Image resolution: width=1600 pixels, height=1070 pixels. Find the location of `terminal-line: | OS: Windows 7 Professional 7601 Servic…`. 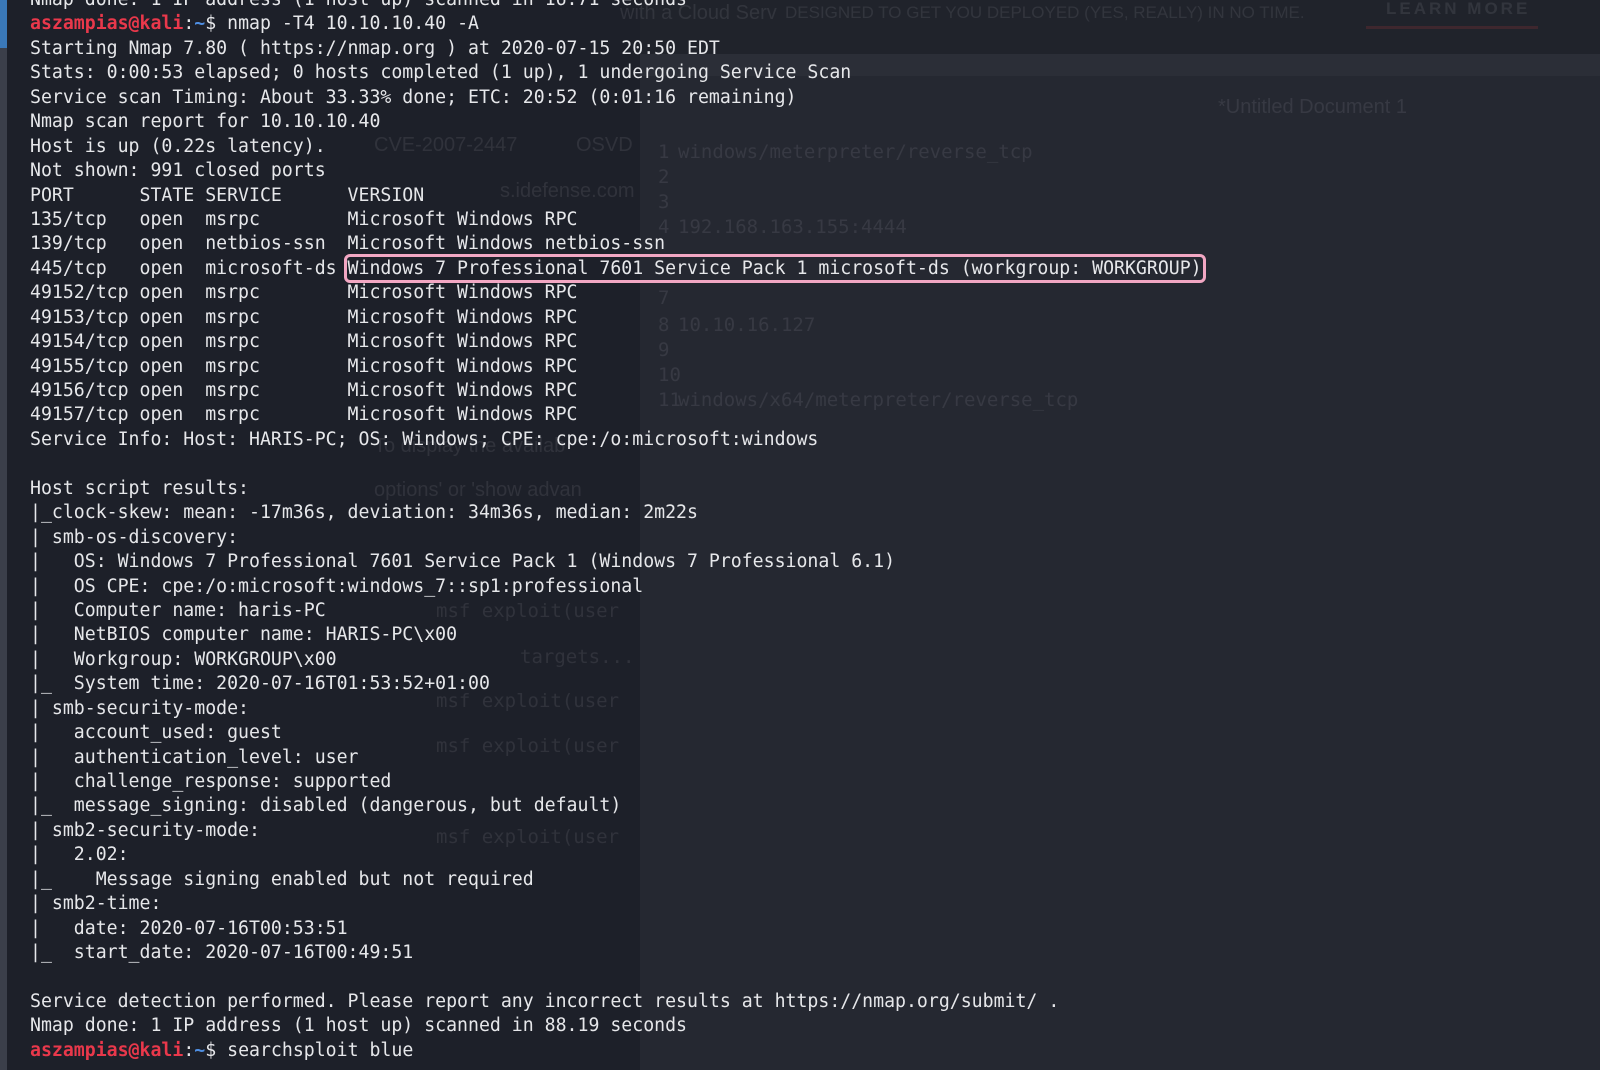

terminal-line: | OS: Windows 7 Professional 7601 Servic… is located at coordinates (463, 562).